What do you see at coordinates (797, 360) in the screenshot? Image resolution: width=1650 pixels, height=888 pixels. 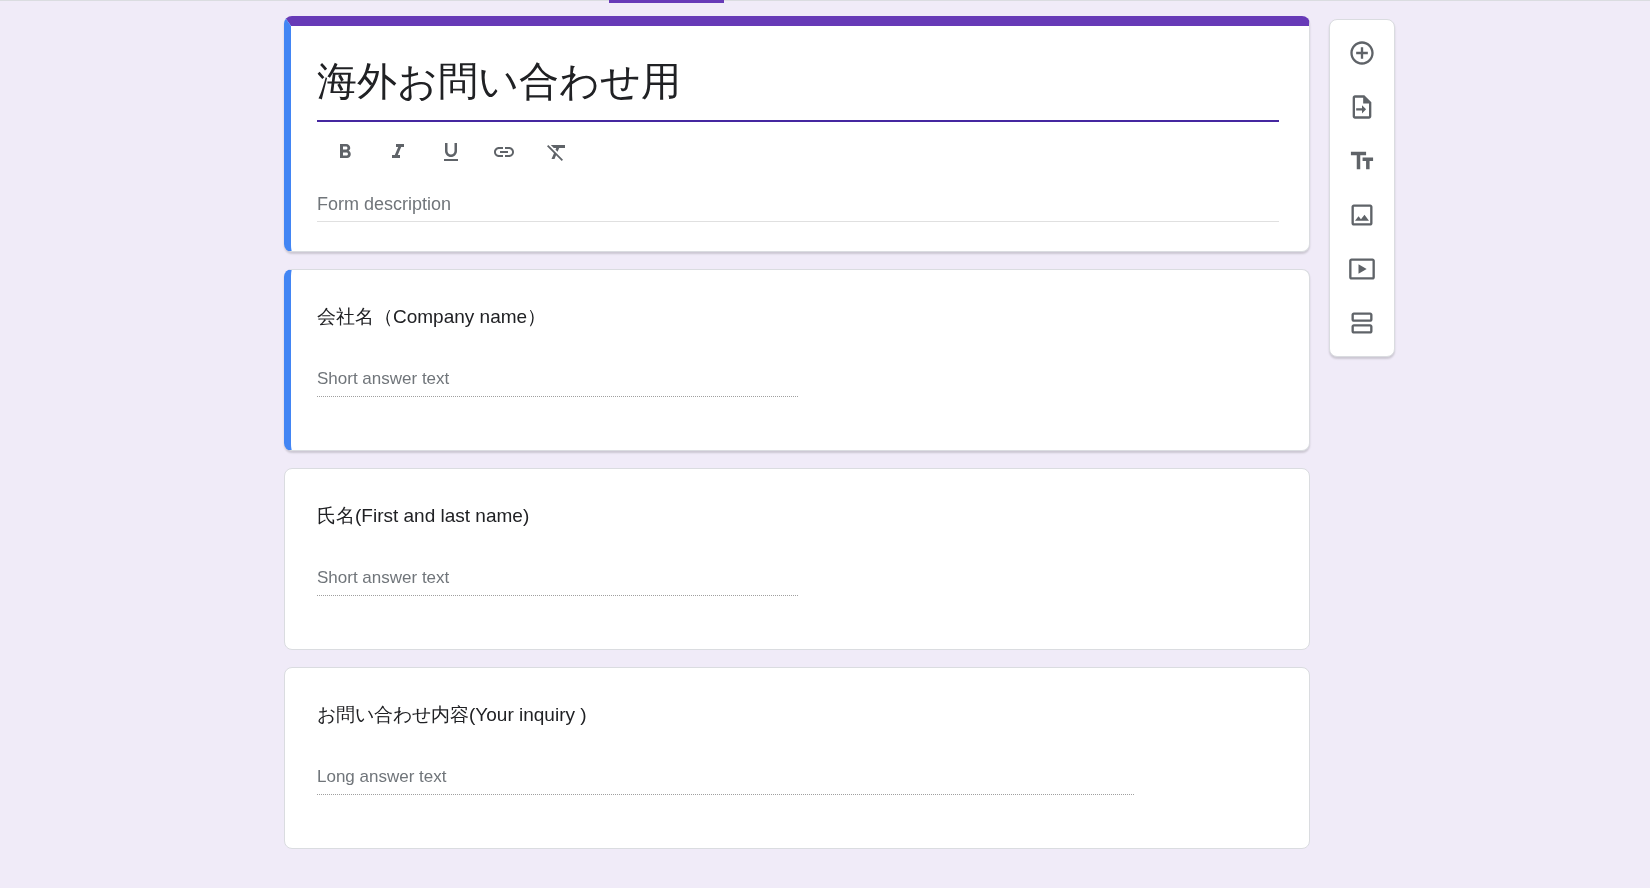 I see `question-card: 会社名（Company name） Short answer text` at bounding box center [797, 360].